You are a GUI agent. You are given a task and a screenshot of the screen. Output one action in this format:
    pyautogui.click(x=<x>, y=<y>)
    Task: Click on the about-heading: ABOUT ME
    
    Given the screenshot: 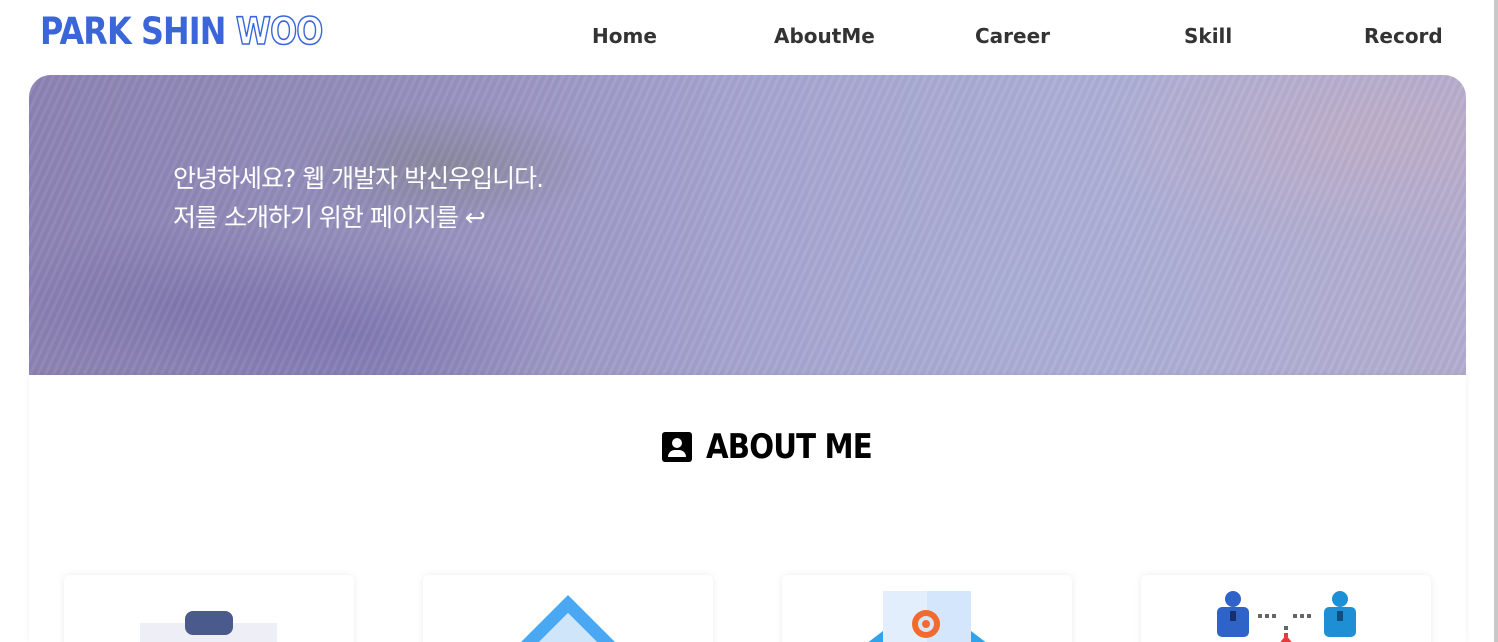 What is the action you would take?
    pyautogui.click(x=780, y=447)
    